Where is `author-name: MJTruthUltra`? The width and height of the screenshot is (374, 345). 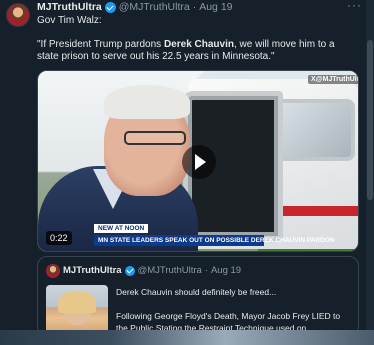 author-name: MJTruthUltra is located at coordinates (69, 7).